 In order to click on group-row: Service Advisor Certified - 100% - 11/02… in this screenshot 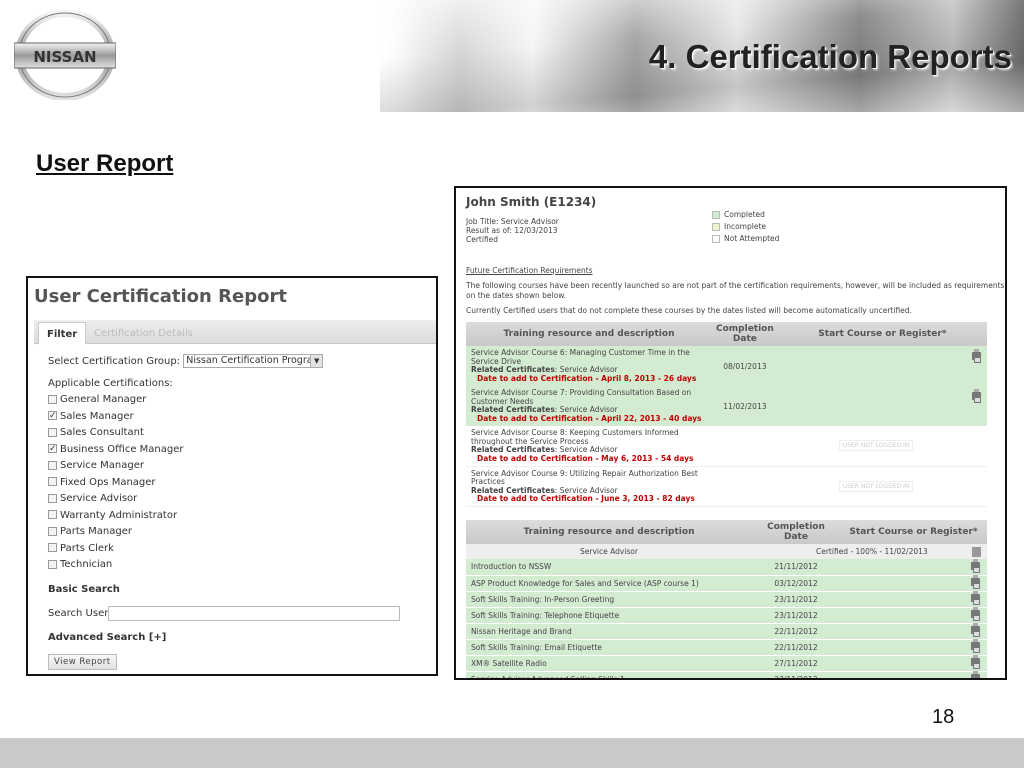, I will do `click(726, 551)`.